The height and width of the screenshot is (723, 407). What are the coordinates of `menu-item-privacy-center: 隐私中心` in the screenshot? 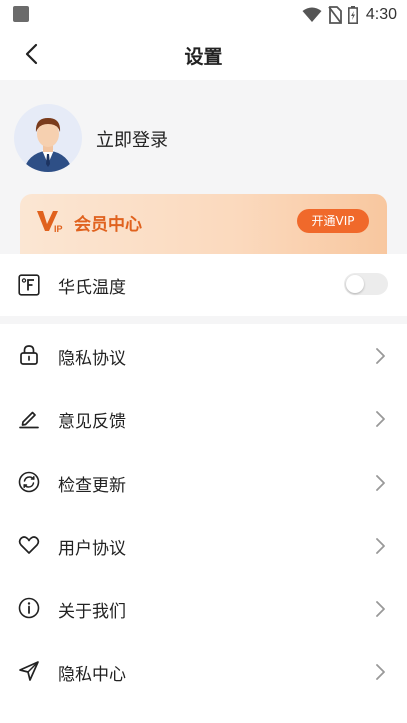 It's located at (203, 671).